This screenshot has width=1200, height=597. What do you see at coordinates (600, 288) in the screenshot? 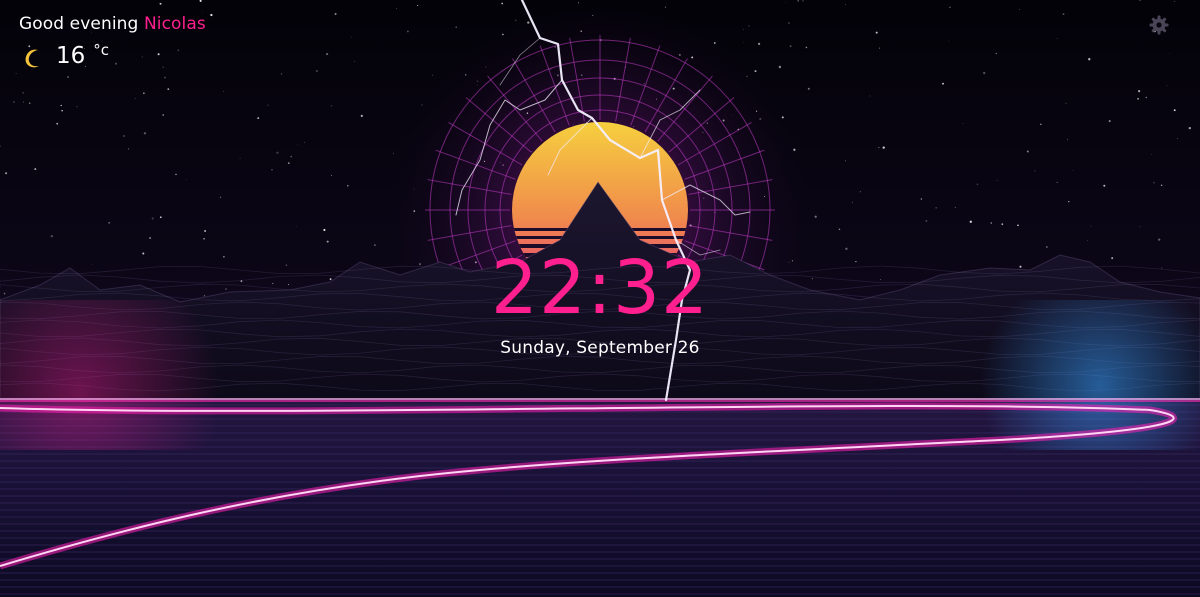
I see `clock-time: 22:32` at bounding box center [600, 288].